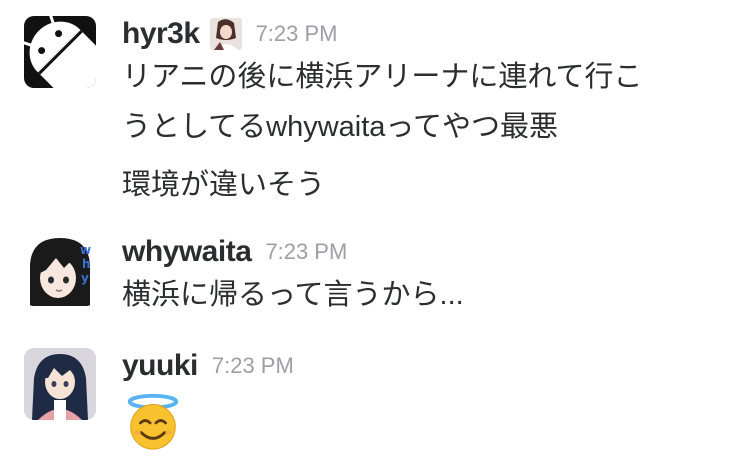  Describe the element at coordinates (187, 252) in the screenshot. I see `username: whywaita` at that location.